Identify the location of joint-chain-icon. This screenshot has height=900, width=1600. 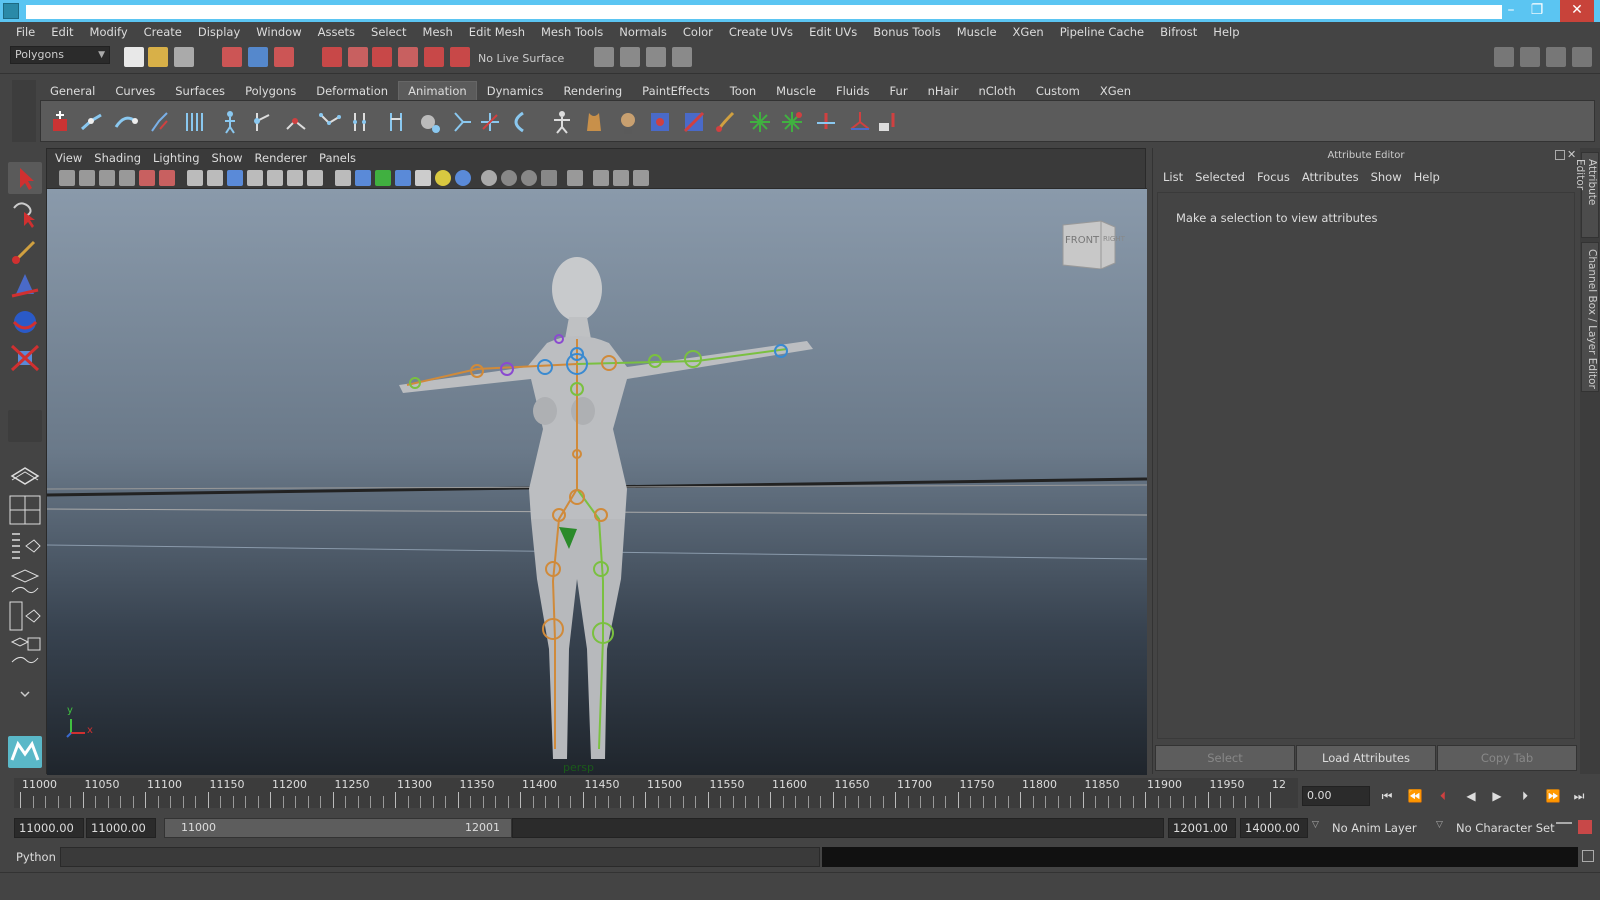
(330, 122).